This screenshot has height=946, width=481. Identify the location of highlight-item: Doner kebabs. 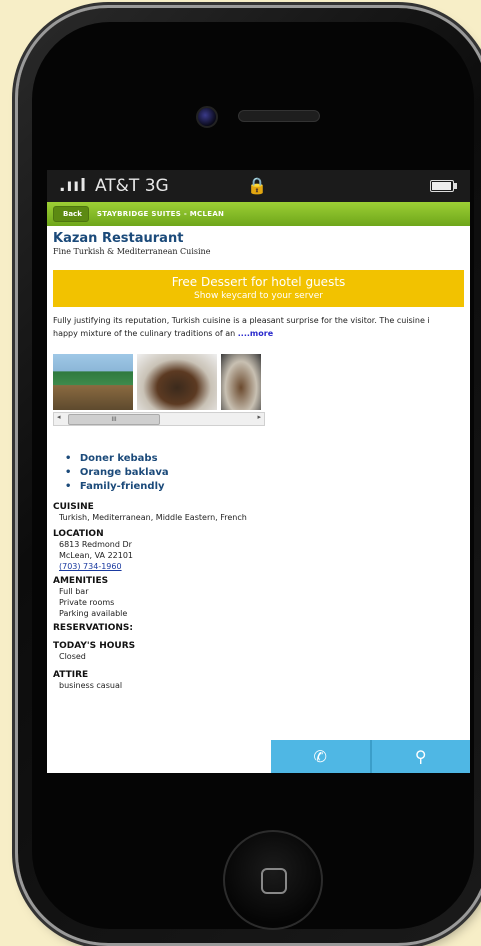
(264, 459).